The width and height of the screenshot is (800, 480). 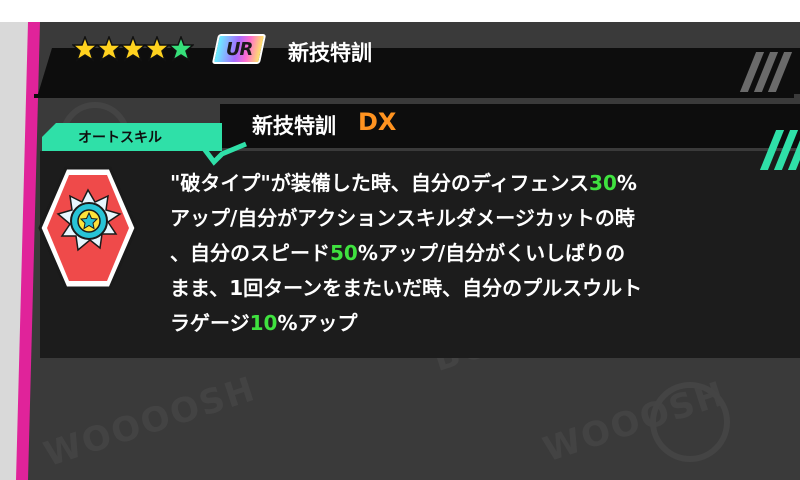 I want to click on description-line: アップ/自分がアクションスキルダメージカットの時, so click(x=475, y=218).